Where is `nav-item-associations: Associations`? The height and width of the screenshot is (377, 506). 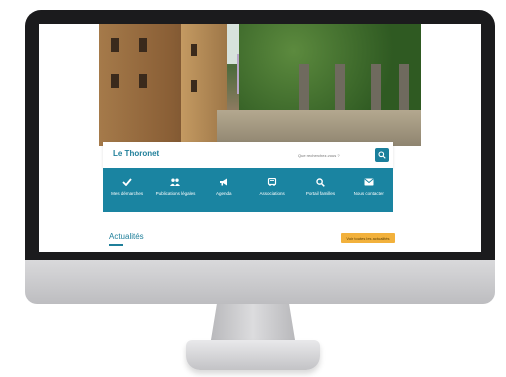
nav-item-associations: Associations is located at coordinates (272, 190).